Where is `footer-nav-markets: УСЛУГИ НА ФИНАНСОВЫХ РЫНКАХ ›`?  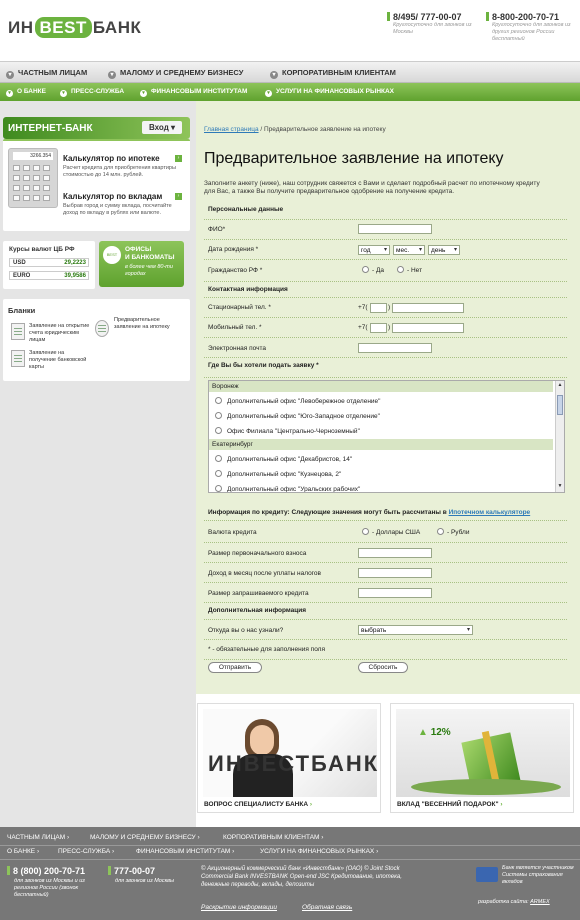
footer-nav-markets: УСЛУГИ НА ФИНАНСОВЫХ РЫНКАХ › is located at coordinates (319, 851).